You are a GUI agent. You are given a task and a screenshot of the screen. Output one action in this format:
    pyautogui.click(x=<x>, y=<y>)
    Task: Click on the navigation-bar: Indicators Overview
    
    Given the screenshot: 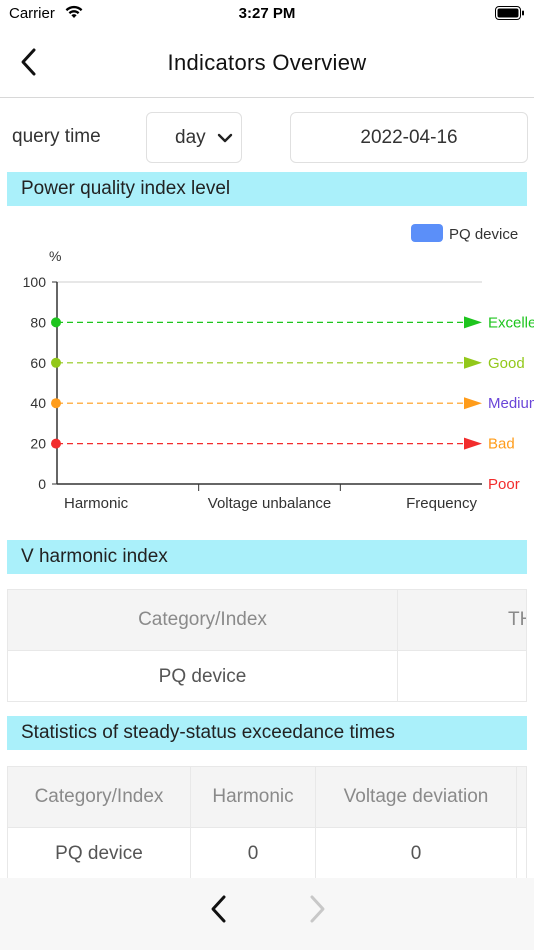 What is the action you would take?
    pyautogui.click(x=267, y=64)
    